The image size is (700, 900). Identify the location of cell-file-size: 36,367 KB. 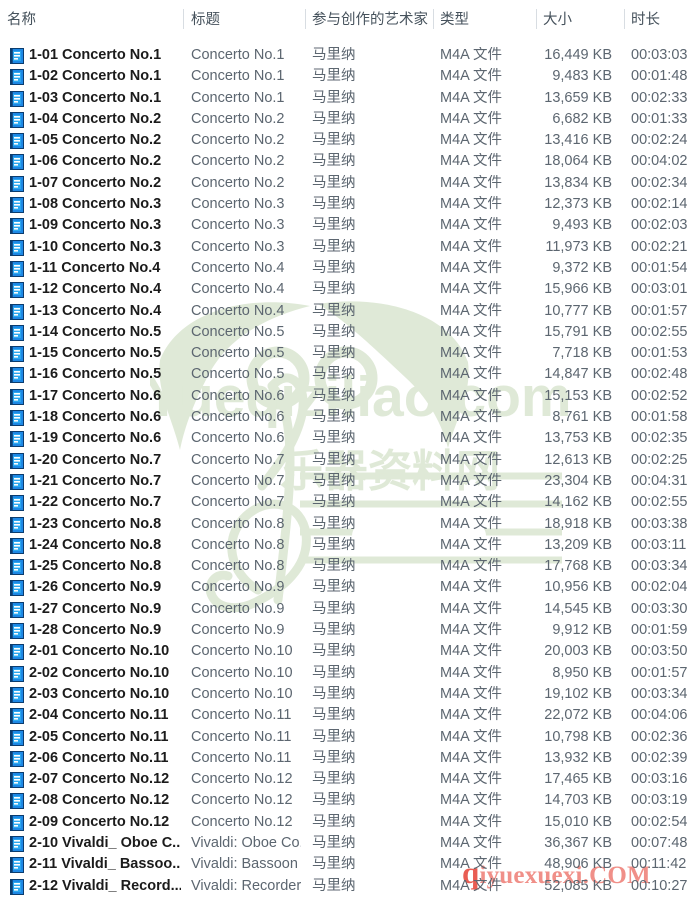
(578, 842).